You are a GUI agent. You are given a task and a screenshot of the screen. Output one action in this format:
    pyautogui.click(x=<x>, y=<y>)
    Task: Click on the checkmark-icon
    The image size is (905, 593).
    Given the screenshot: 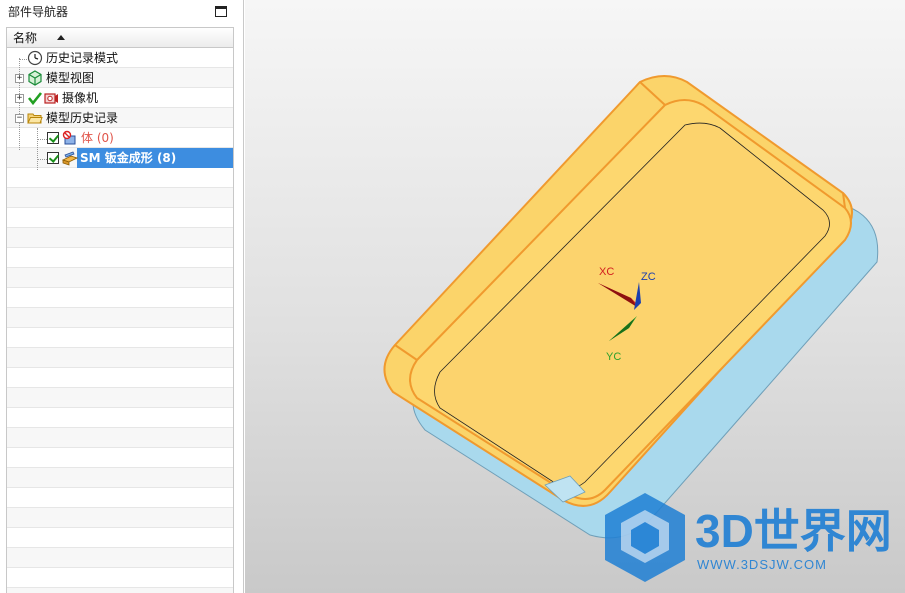 What is the action you would take?
    pyautogui.click(x=35, y=99)
    